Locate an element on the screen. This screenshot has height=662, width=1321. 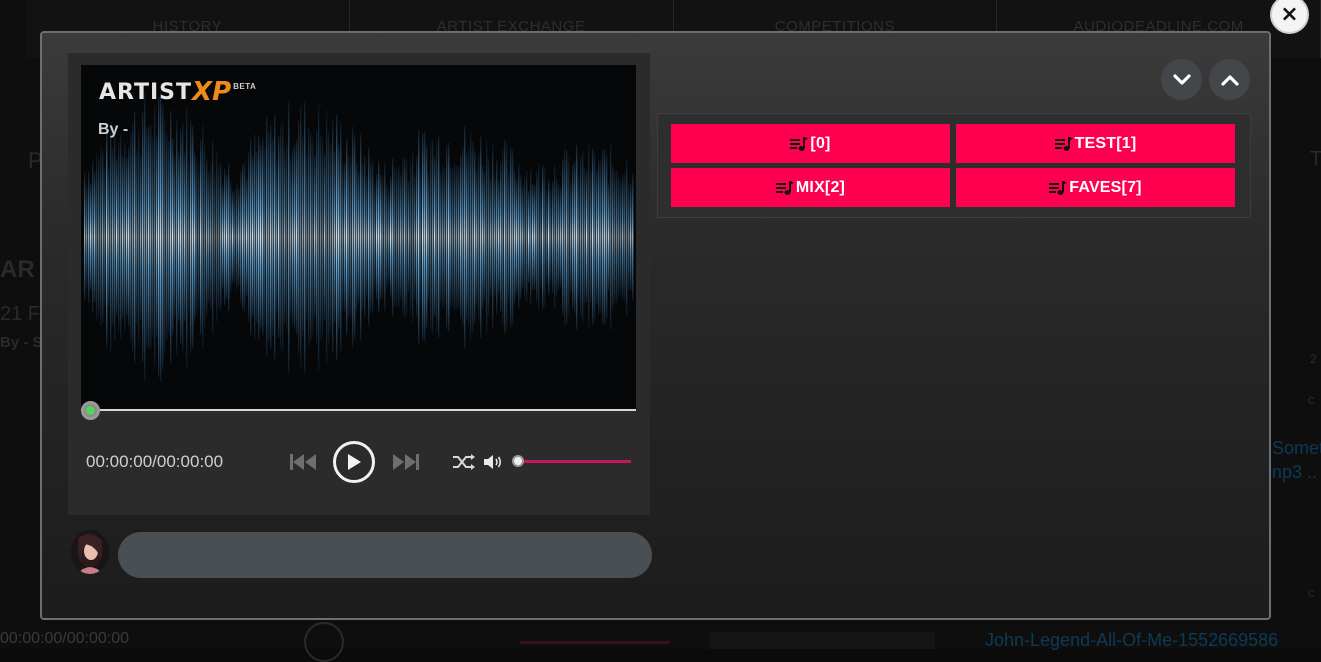
skip-back-button is located at coordinates (303, 462).